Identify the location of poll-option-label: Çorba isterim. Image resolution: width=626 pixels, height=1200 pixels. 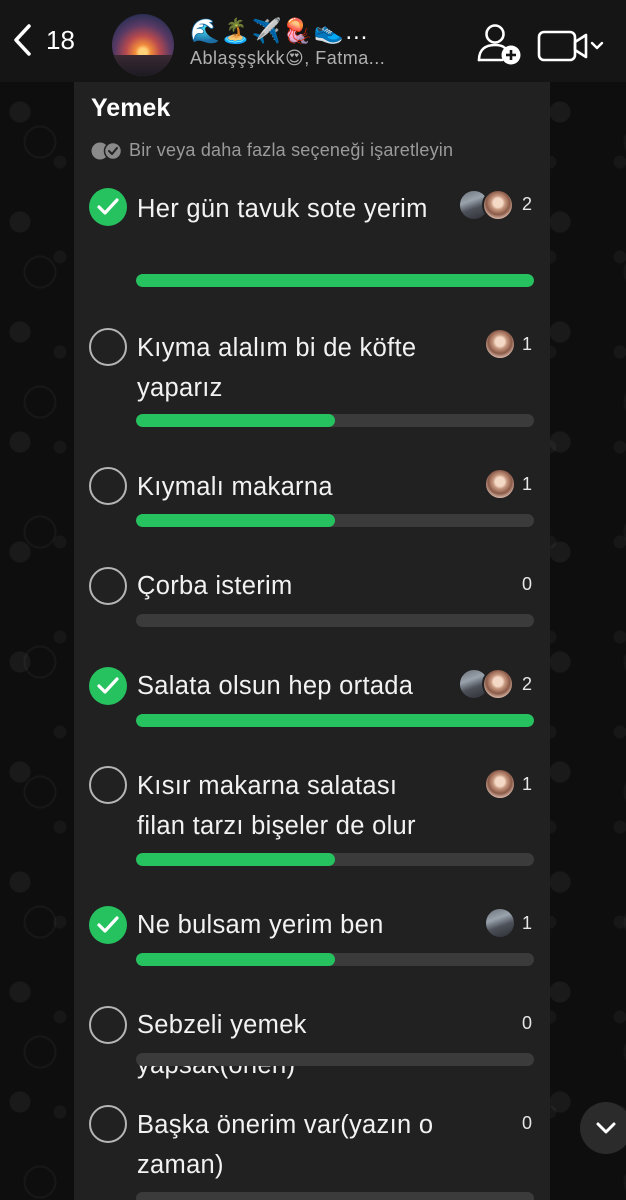
(215, 586).